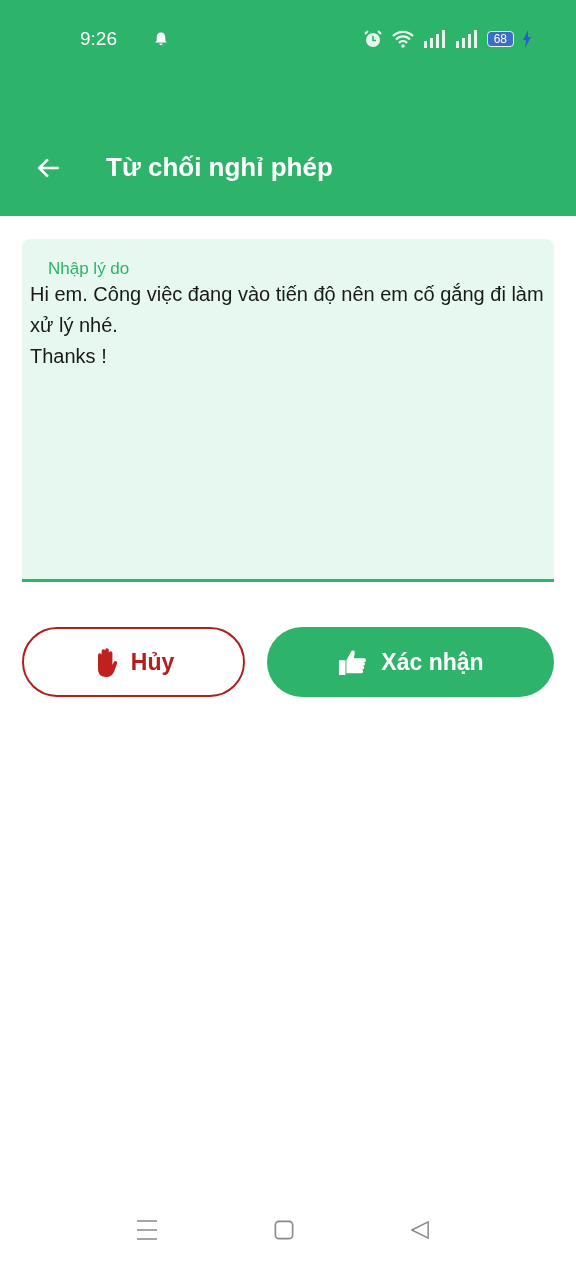 The image size is (576, 1280). I want to click on screen-title: Từ chối nghỉ phép, so click(219, 167).